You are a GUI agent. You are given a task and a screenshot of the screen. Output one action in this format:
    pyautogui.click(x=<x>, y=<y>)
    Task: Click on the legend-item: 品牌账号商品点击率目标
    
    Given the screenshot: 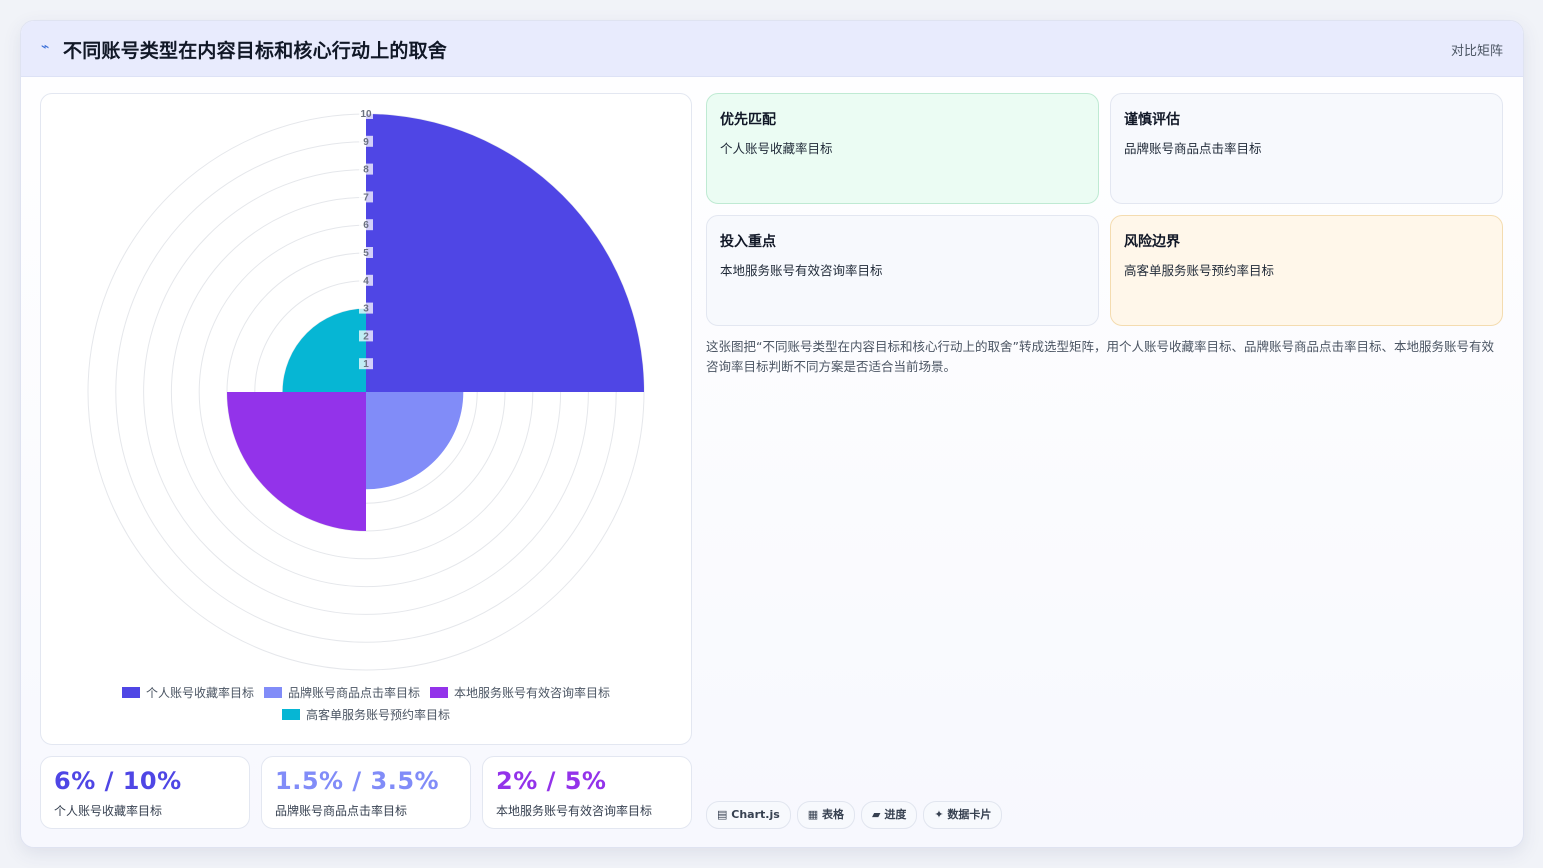 What is the action you would take?
    pyautogui.click(x=341, y=693)
    